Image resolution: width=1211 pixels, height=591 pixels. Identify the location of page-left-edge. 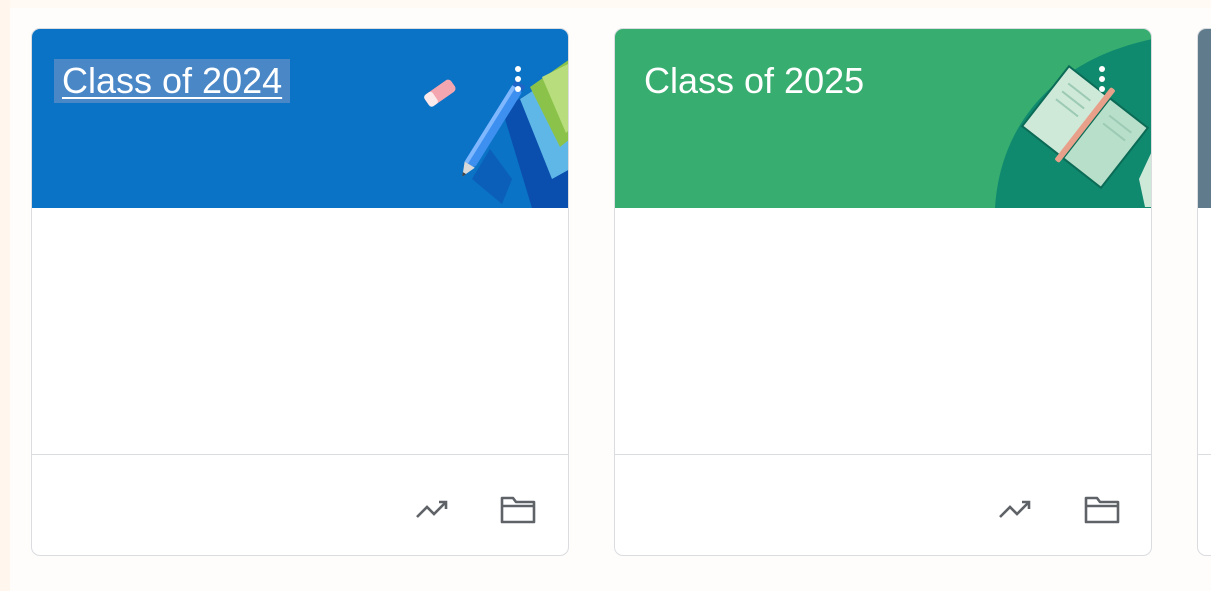
(5, 295).